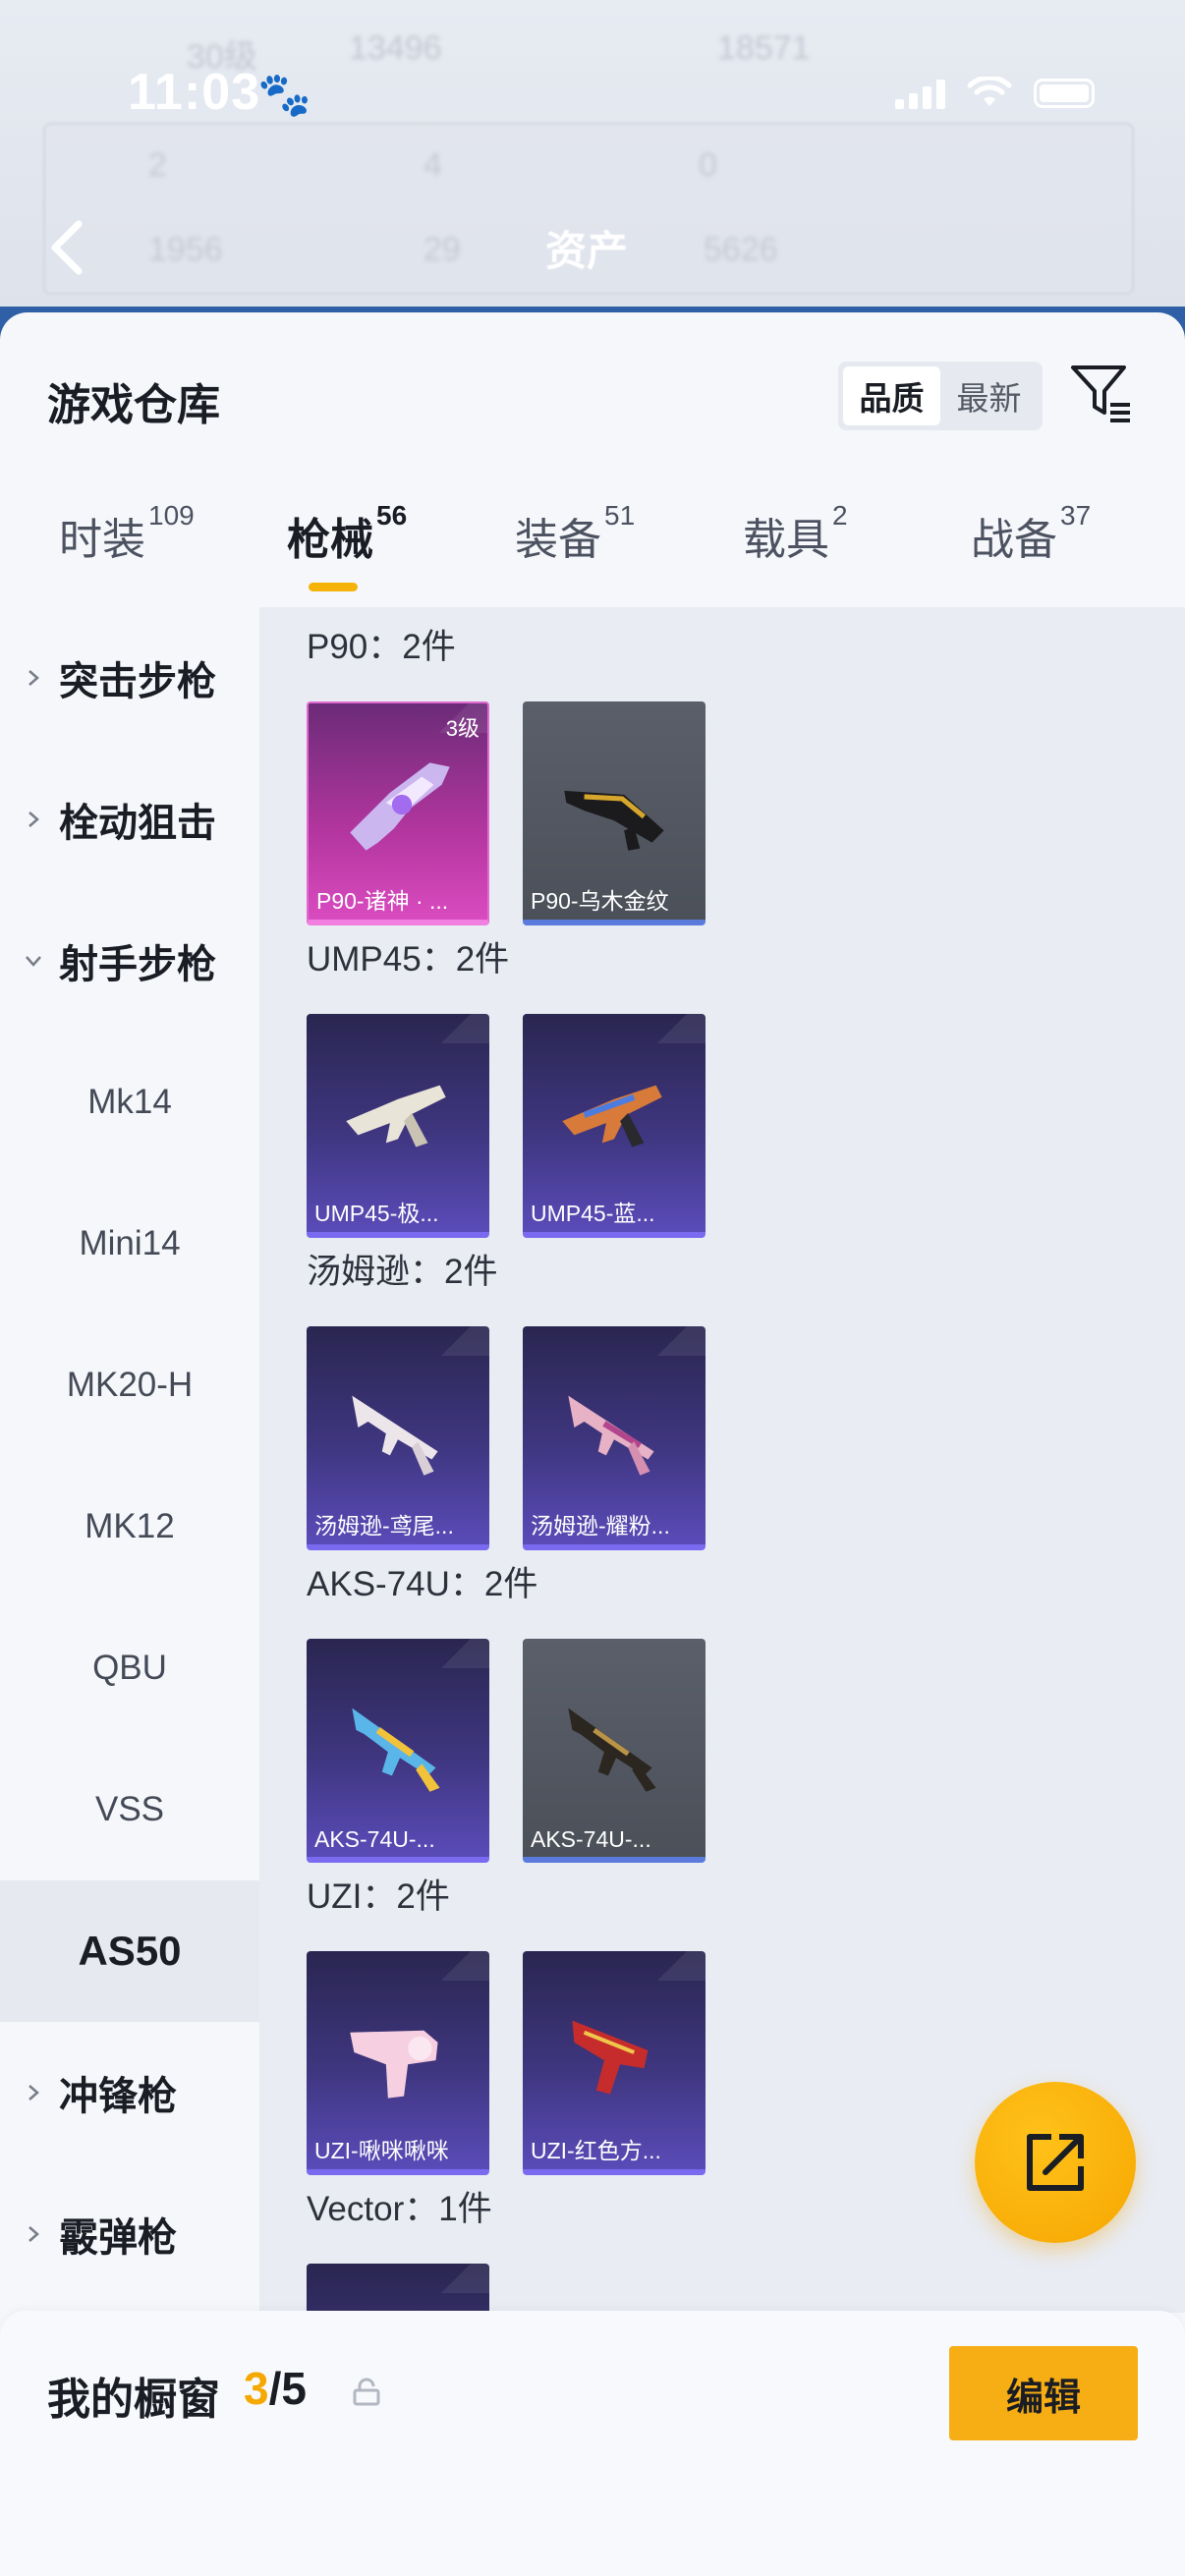 The width and height of the screenshot is (1185, 2576). I want to click on tab-label: 时装, so click(102, 540).